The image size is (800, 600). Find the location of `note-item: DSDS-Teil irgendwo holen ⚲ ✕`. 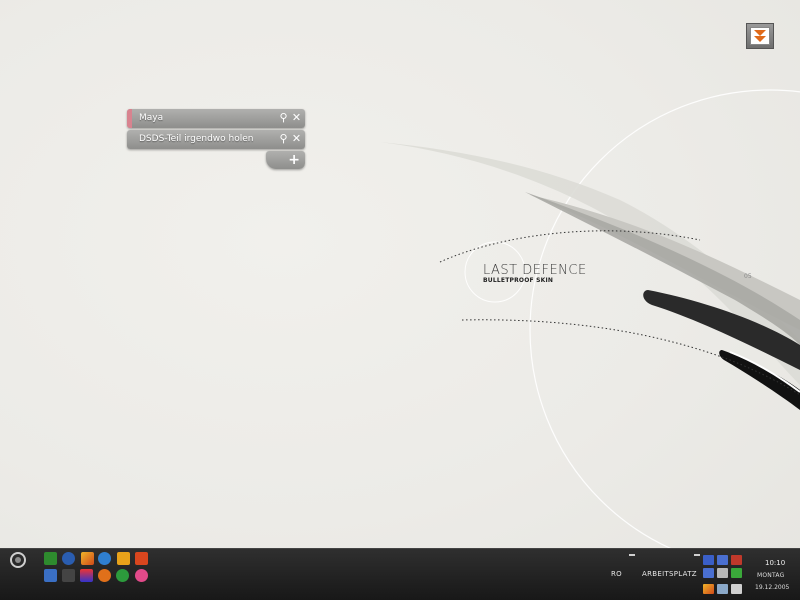

note-item: DSDS-Teil irgendwo holen ⚲ ✕ is located at coordinates (216, 139).